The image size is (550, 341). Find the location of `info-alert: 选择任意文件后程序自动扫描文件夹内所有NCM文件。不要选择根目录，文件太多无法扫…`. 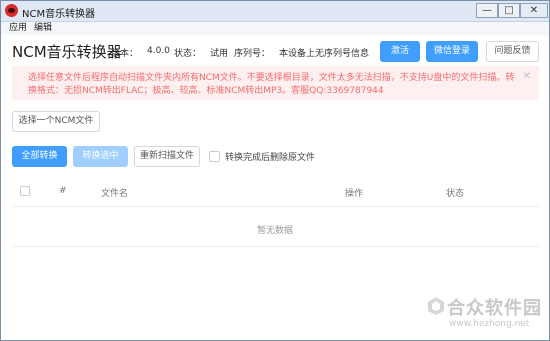

info-alert: 选择任意文件后程序自动扫描文件夹内所有NCM文件。不要选择根目录，文件太多无法扫… is located at coordinates (275, 83).